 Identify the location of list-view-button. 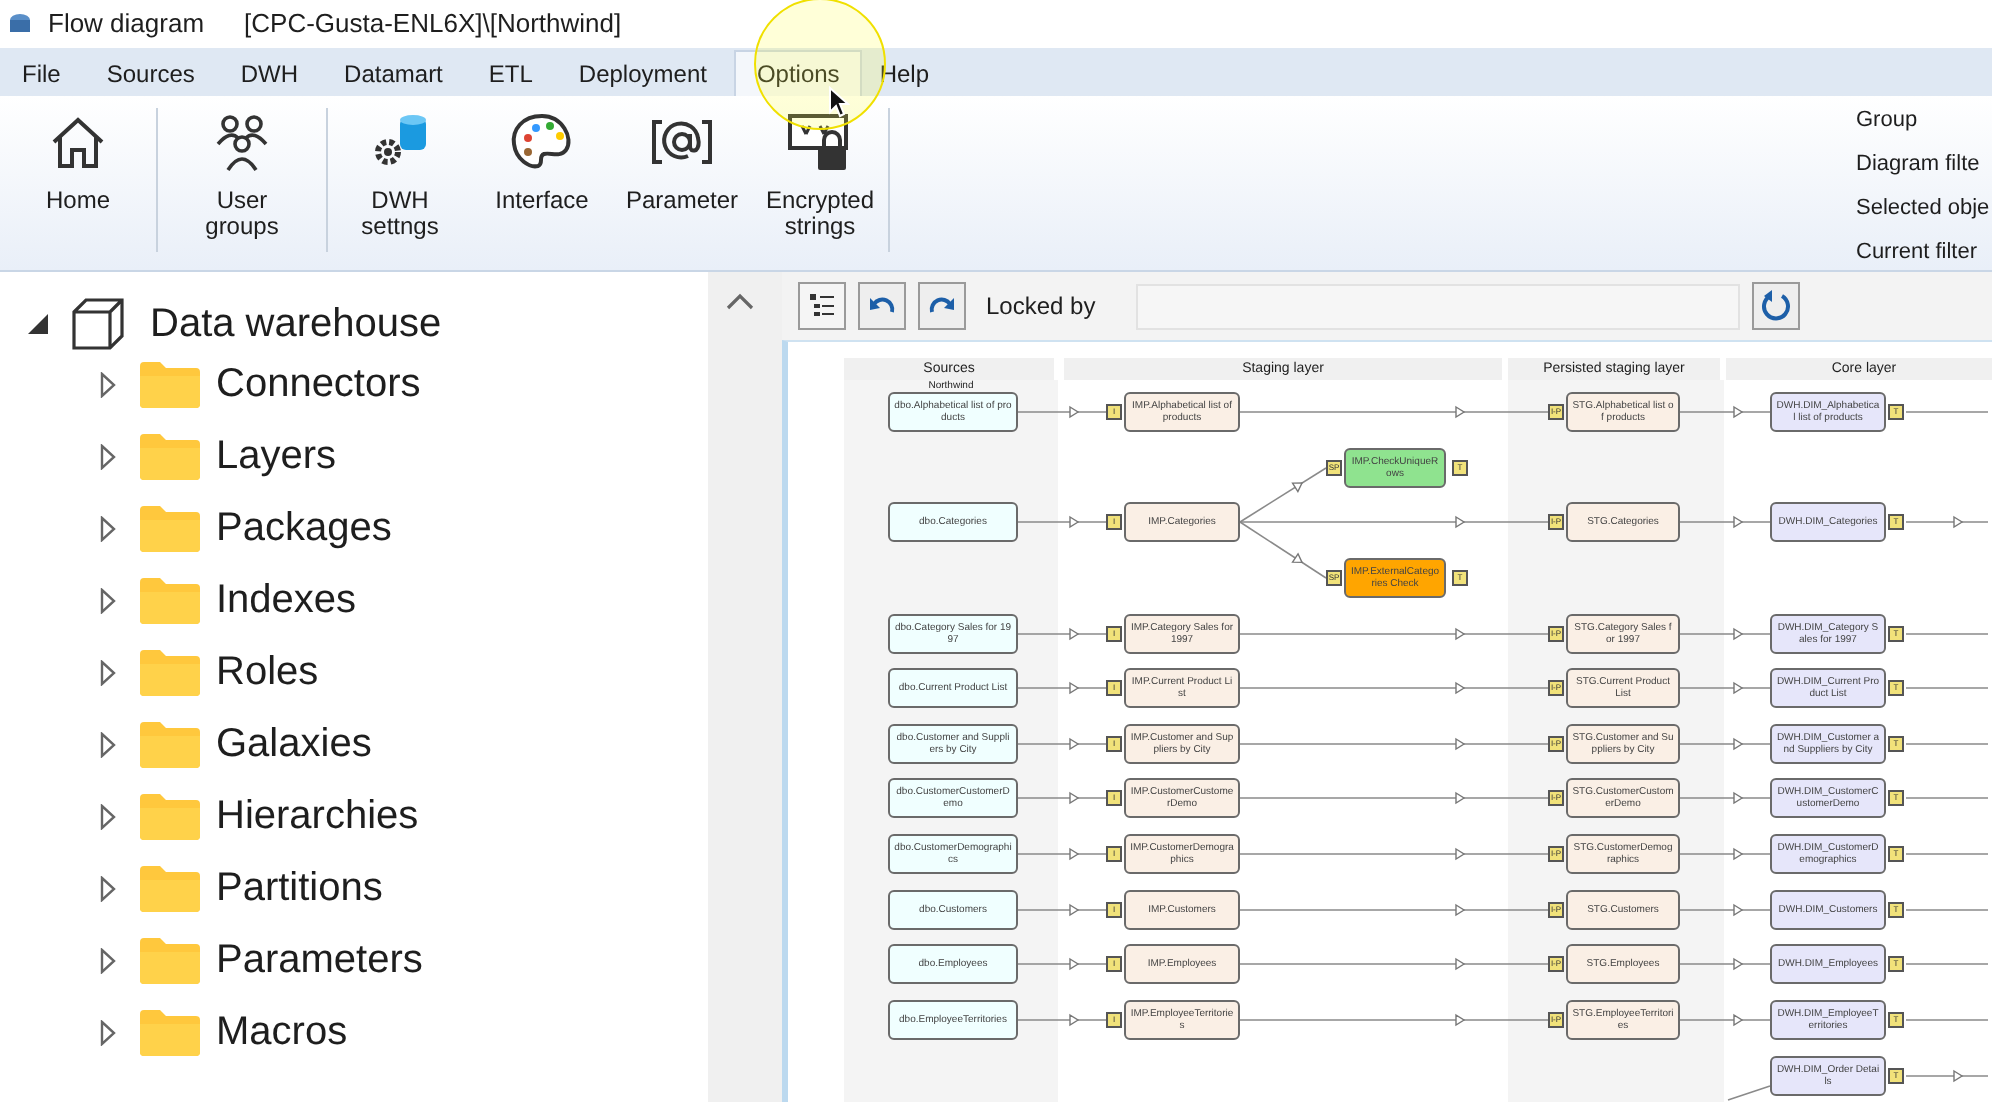
(822, 306).